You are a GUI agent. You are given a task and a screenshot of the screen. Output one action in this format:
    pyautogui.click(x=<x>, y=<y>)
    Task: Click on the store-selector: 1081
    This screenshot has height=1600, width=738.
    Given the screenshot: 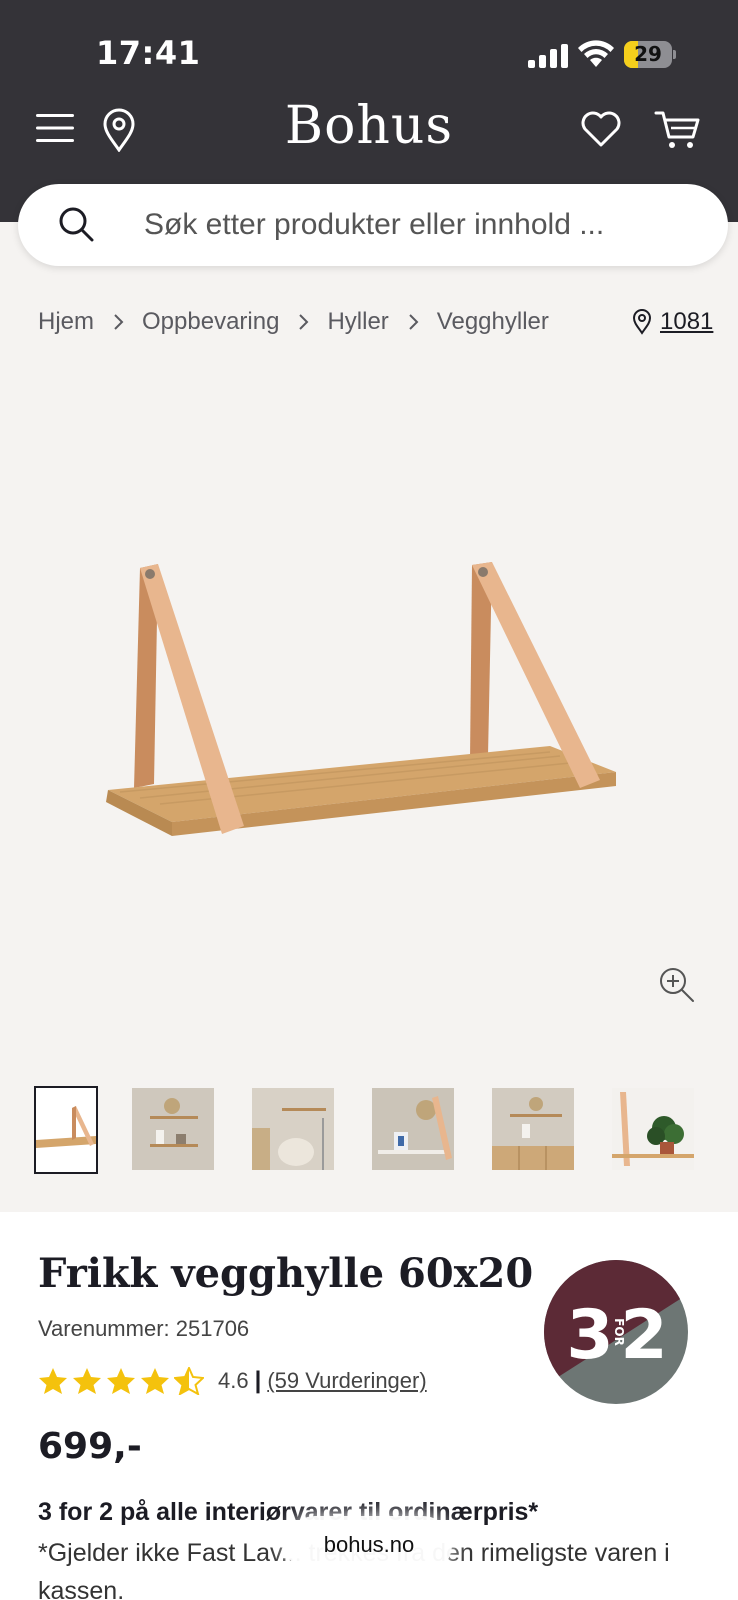 What is the action you would take?
    pyautogui.click(x=672, y=322)
    